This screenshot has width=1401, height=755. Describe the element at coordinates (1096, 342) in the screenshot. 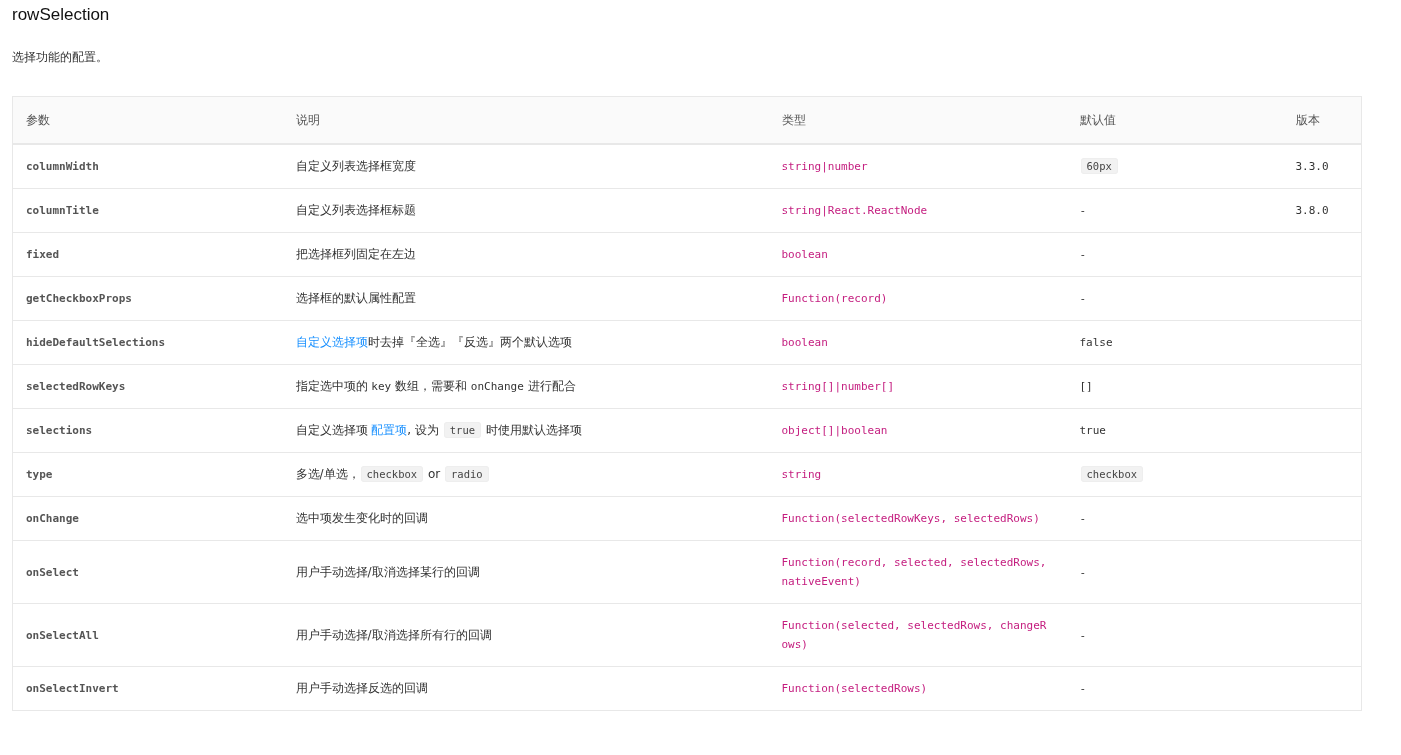

I see `default-value: false` at that location.